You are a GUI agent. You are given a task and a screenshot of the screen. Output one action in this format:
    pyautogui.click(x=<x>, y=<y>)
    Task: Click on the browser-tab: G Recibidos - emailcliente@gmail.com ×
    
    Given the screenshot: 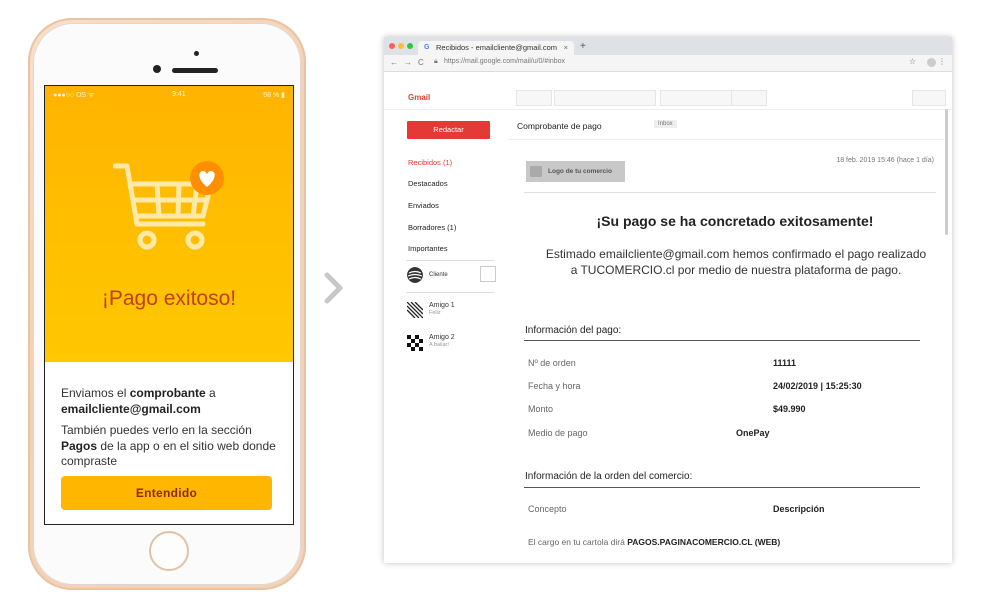 What is the action you would take?
    pyautogui.click(x=496, y=48)
    